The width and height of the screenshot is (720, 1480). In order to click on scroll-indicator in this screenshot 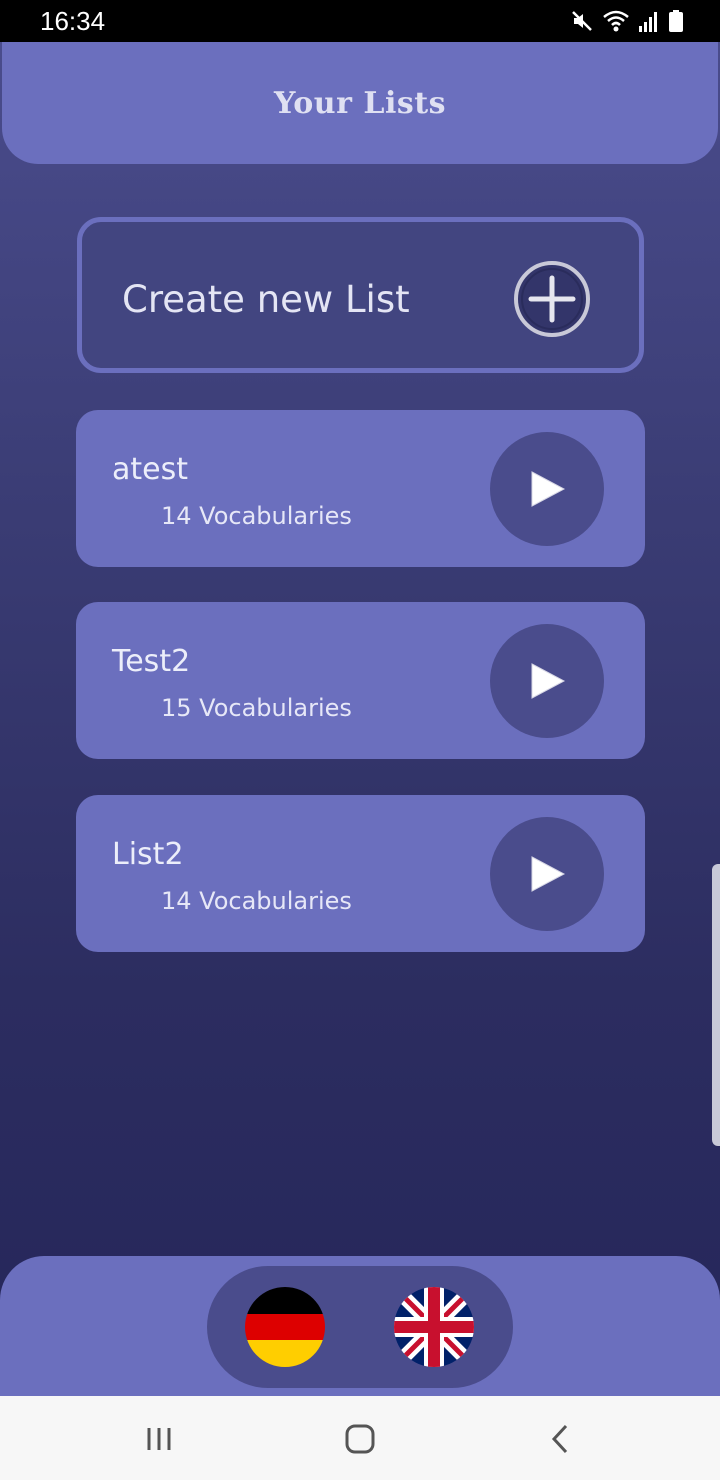, I will do `click(716, 1005)`.